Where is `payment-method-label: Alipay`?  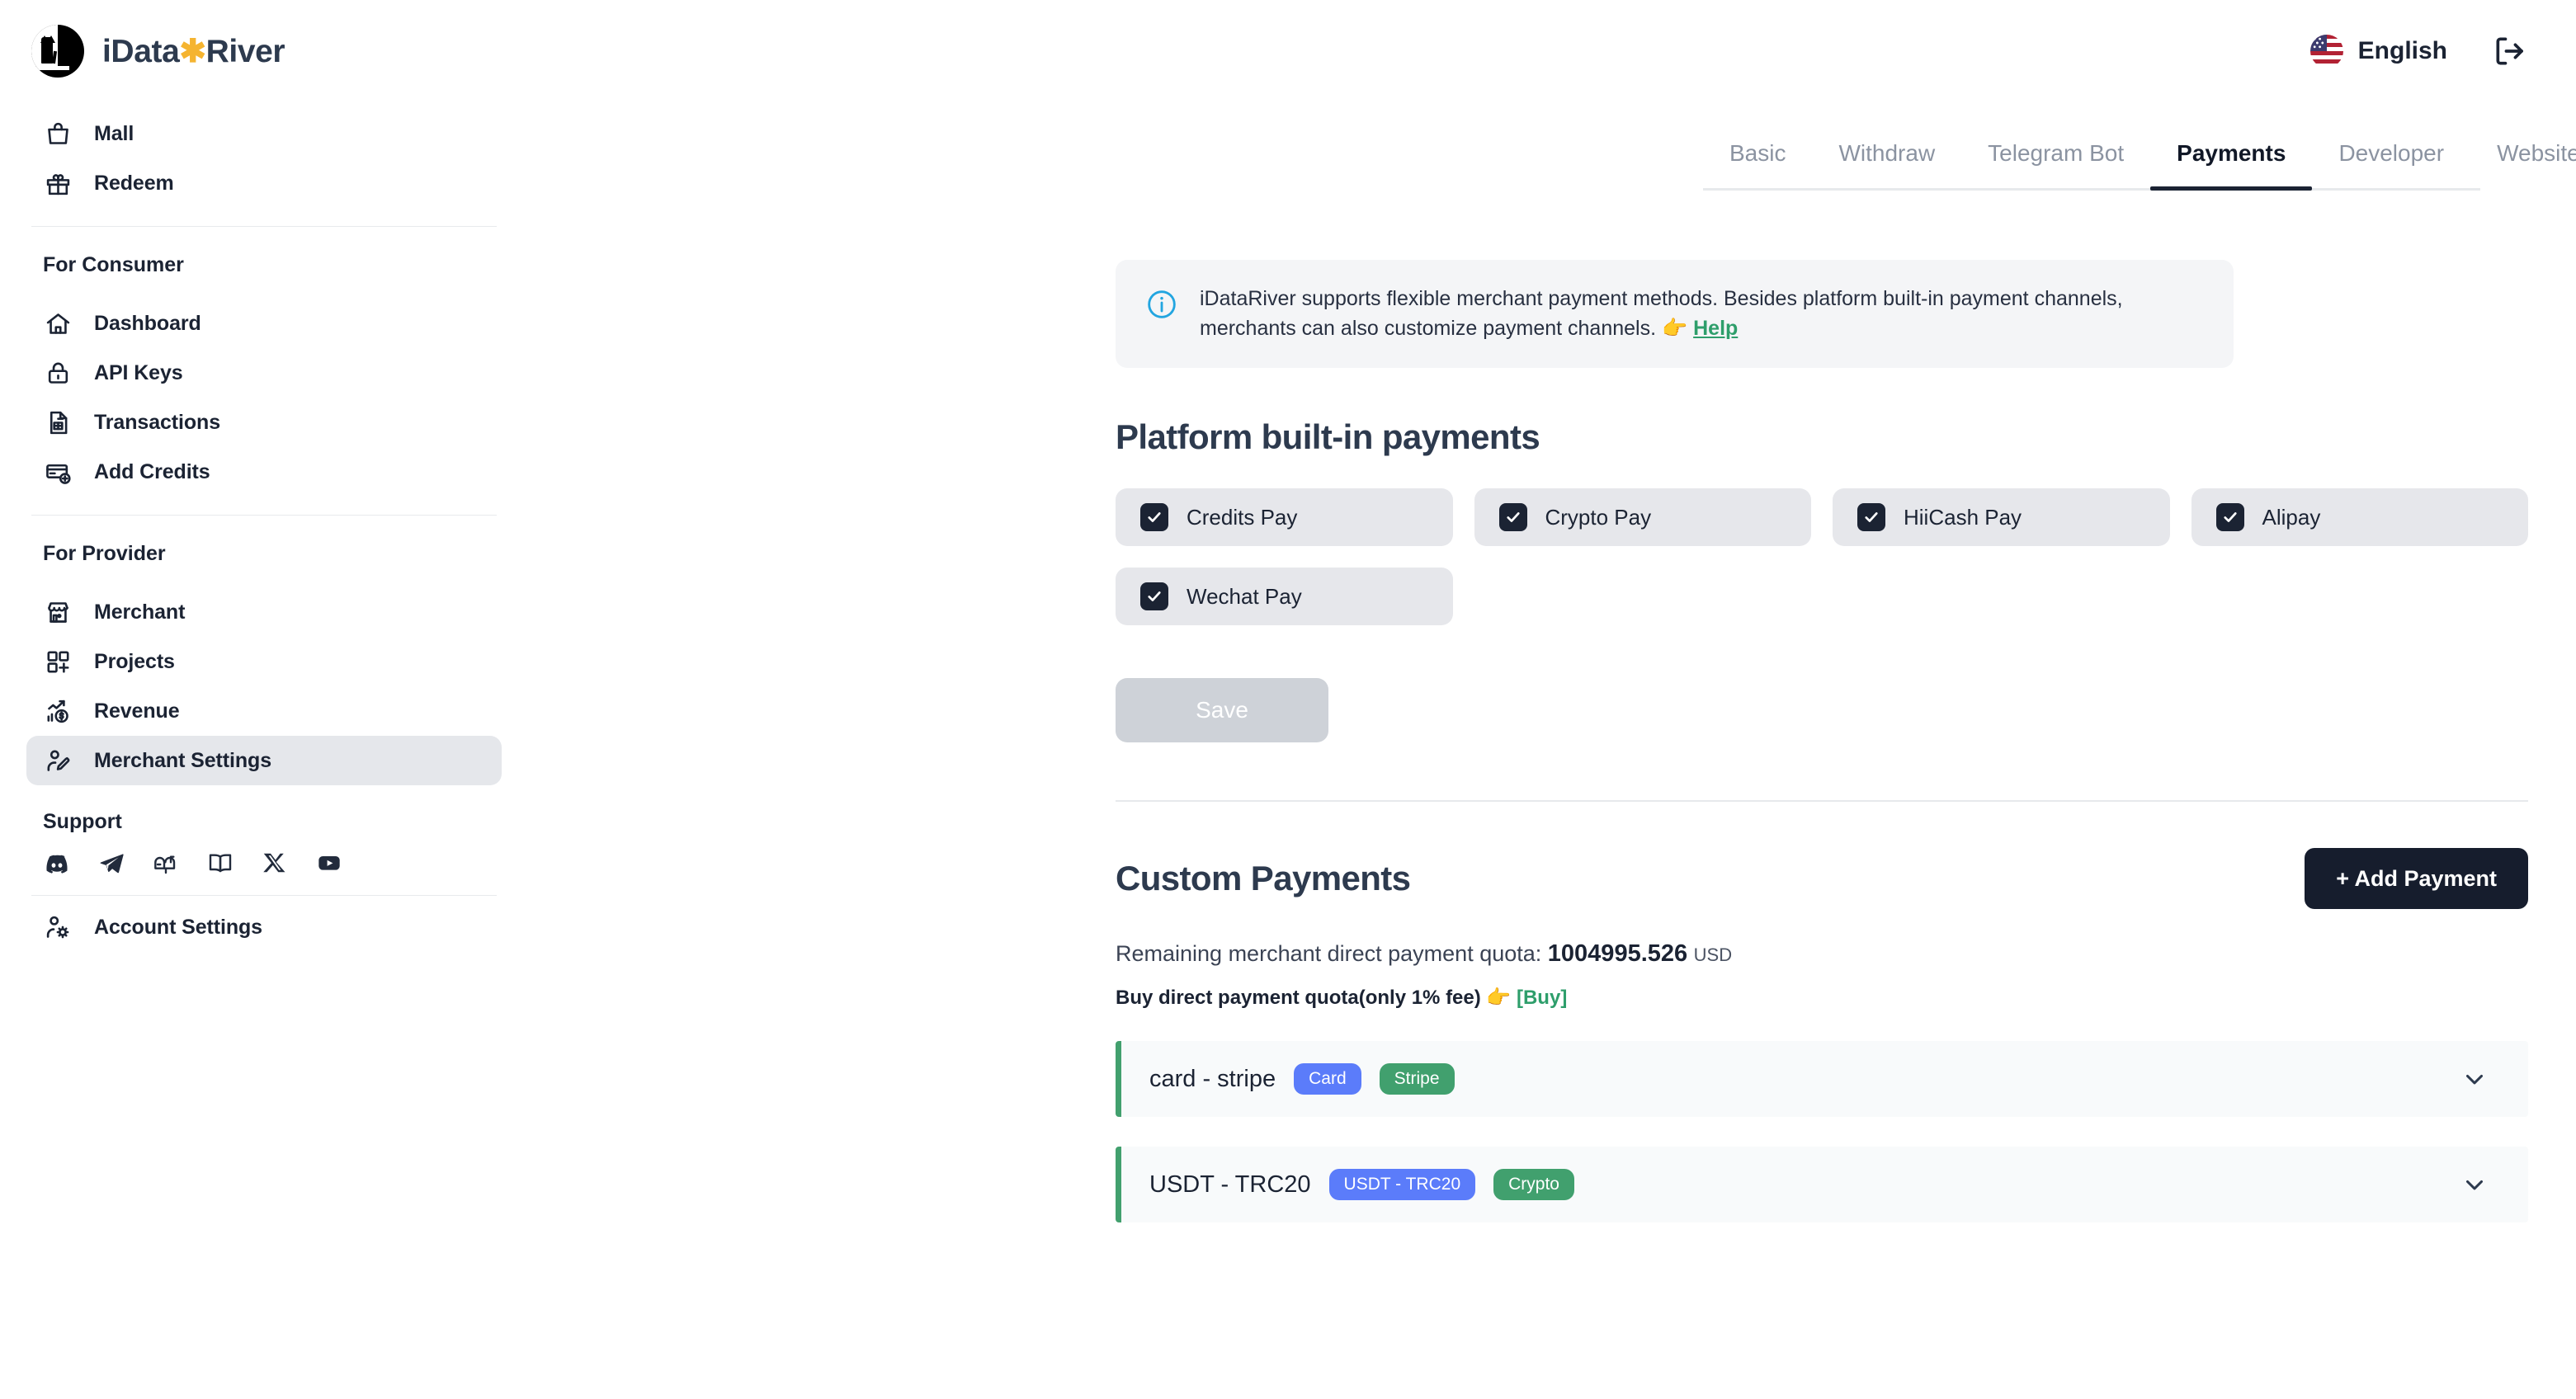
payment-method-label: Alipay is located at coordinates (2291, 517).